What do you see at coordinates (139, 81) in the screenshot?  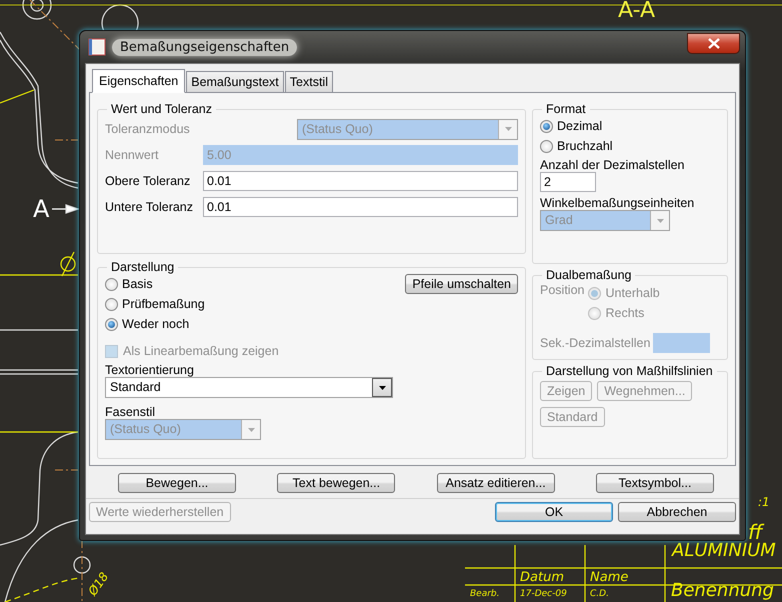 I see `tab: Eigenschaften` at bounding box center [139, 81].